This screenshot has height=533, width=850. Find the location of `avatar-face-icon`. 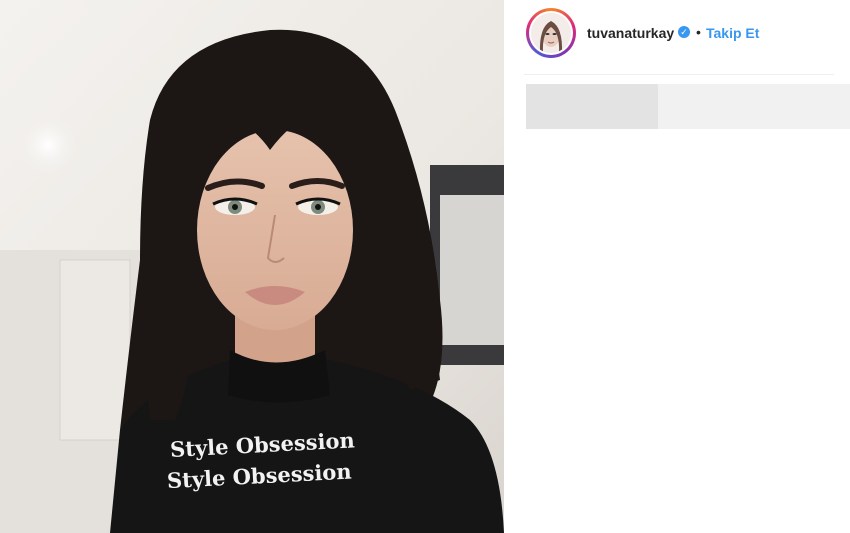

avatar-face-icon is located at coordinates (551, 33).